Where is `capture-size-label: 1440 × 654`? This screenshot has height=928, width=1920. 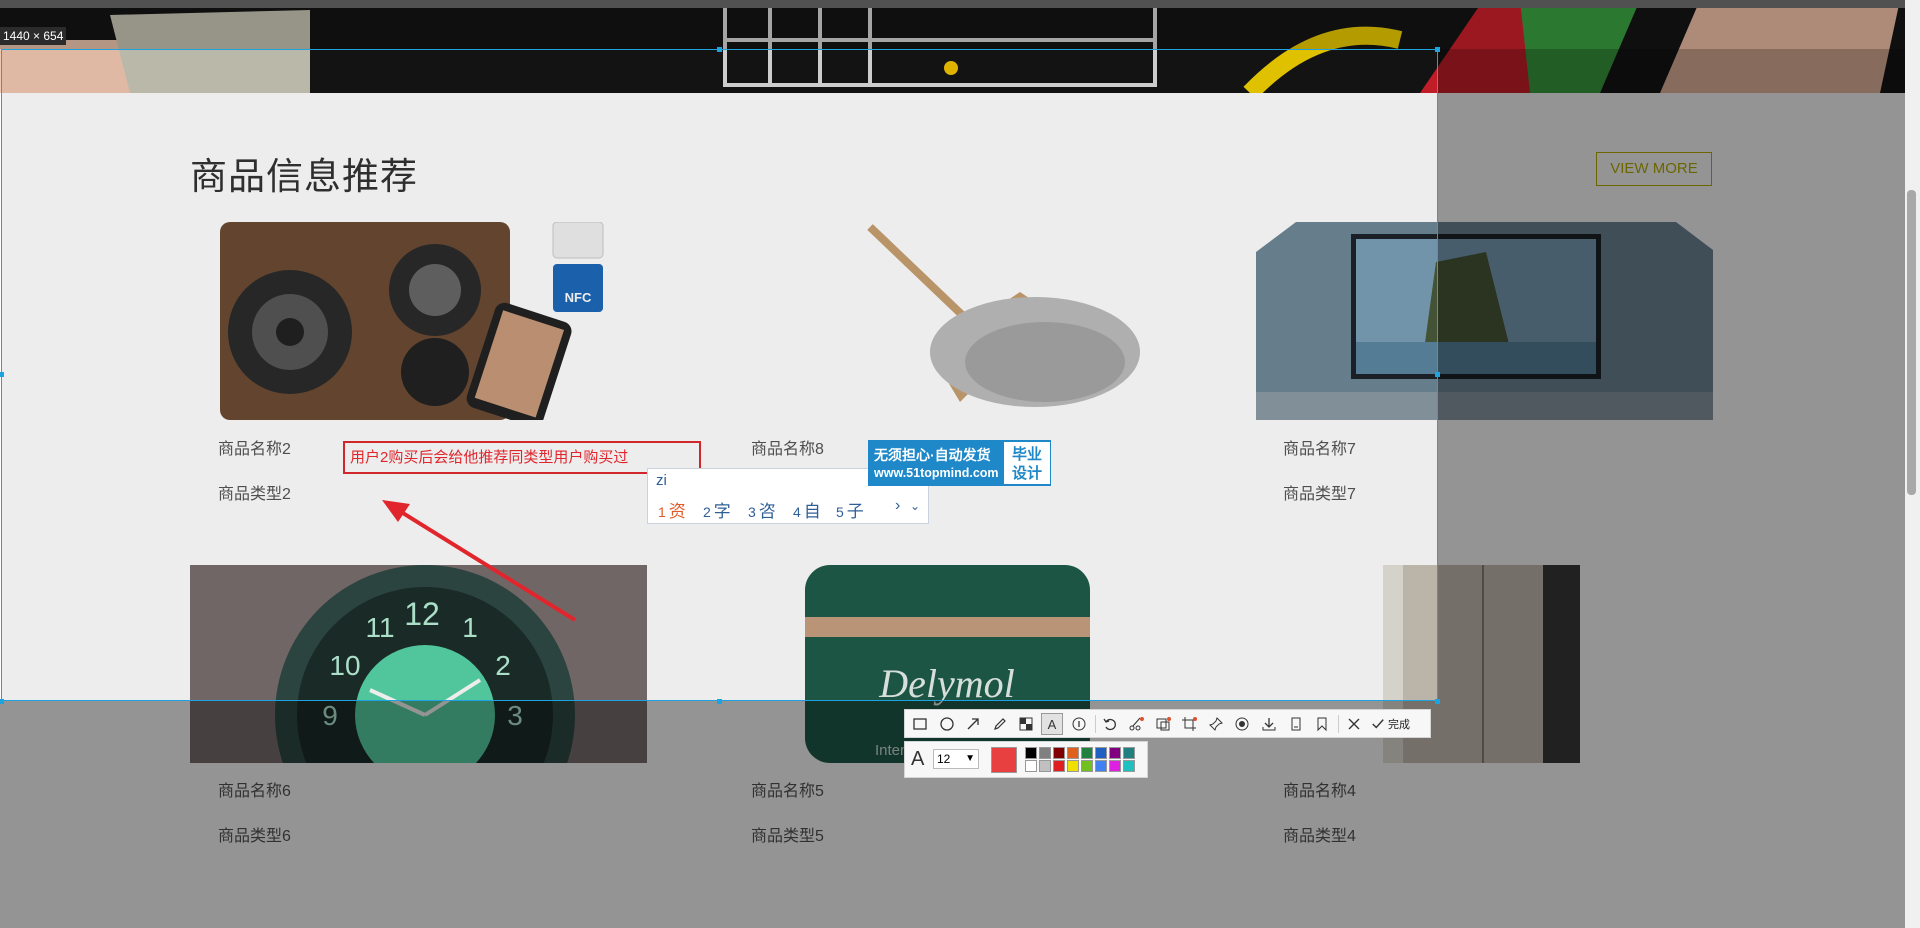
capture-size-label: 1440 × 654 is located at coordinates (33, 36).